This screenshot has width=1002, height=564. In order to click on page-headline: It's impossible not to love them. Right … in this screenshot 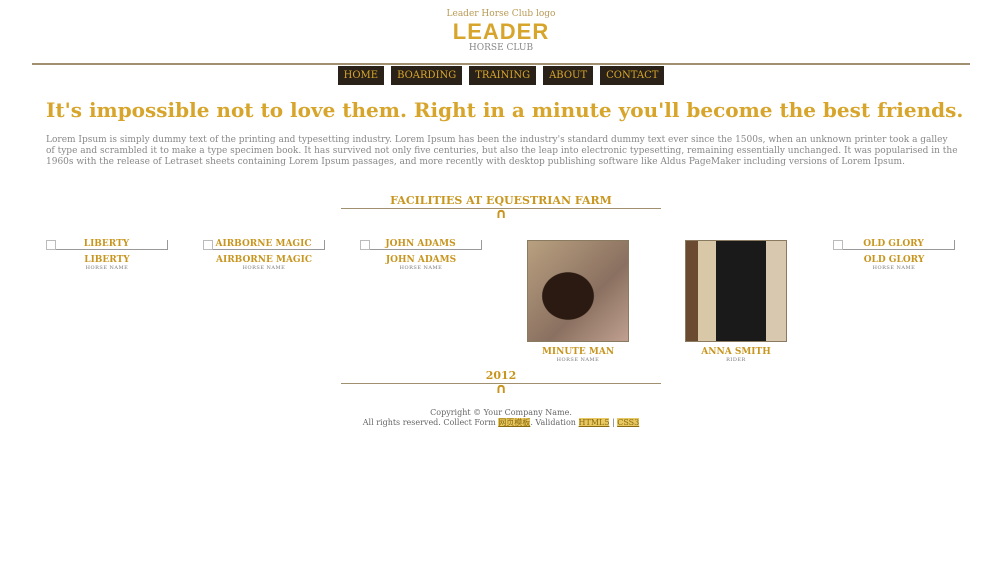, I will do `click(505, 110)`.